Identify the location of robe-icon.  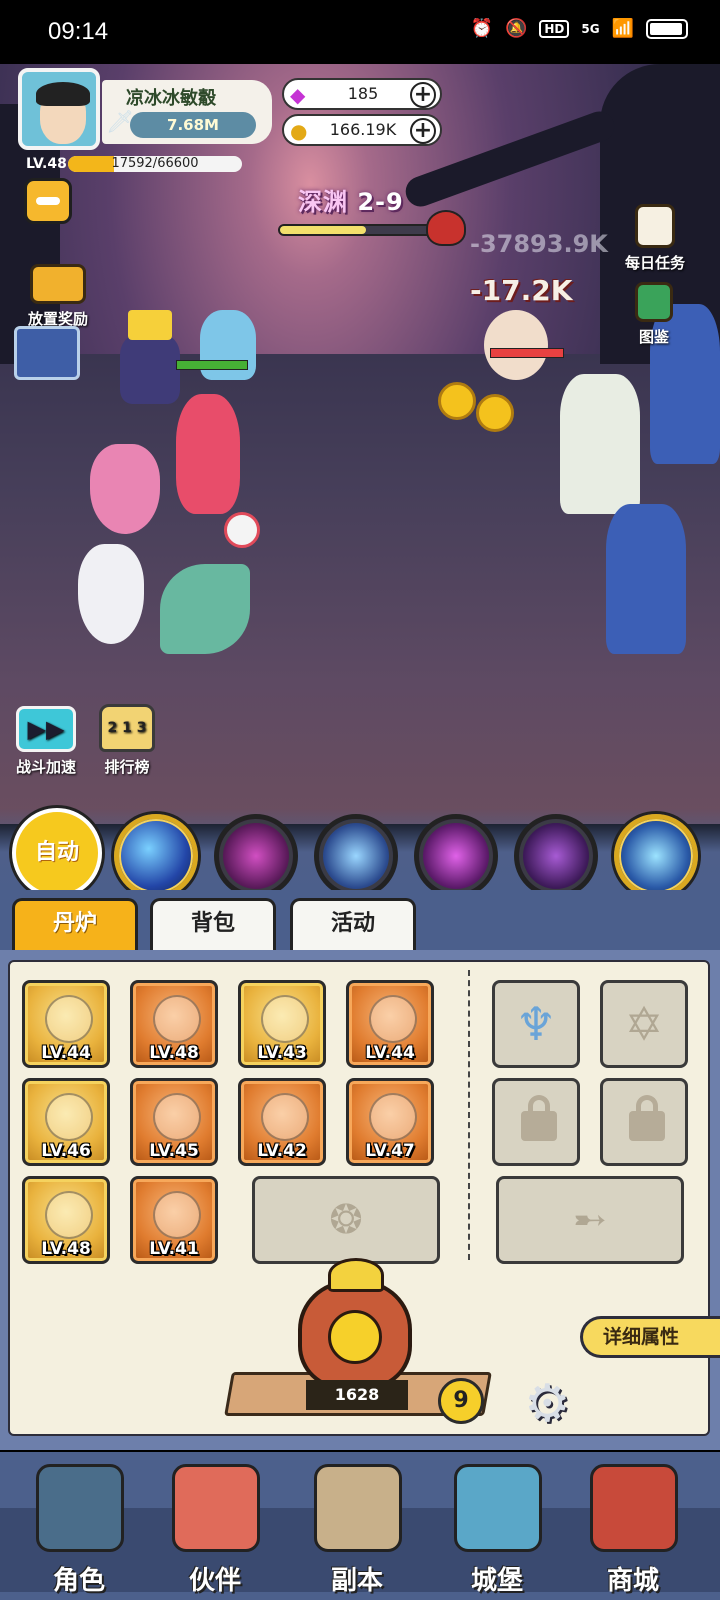
(285, 1019).